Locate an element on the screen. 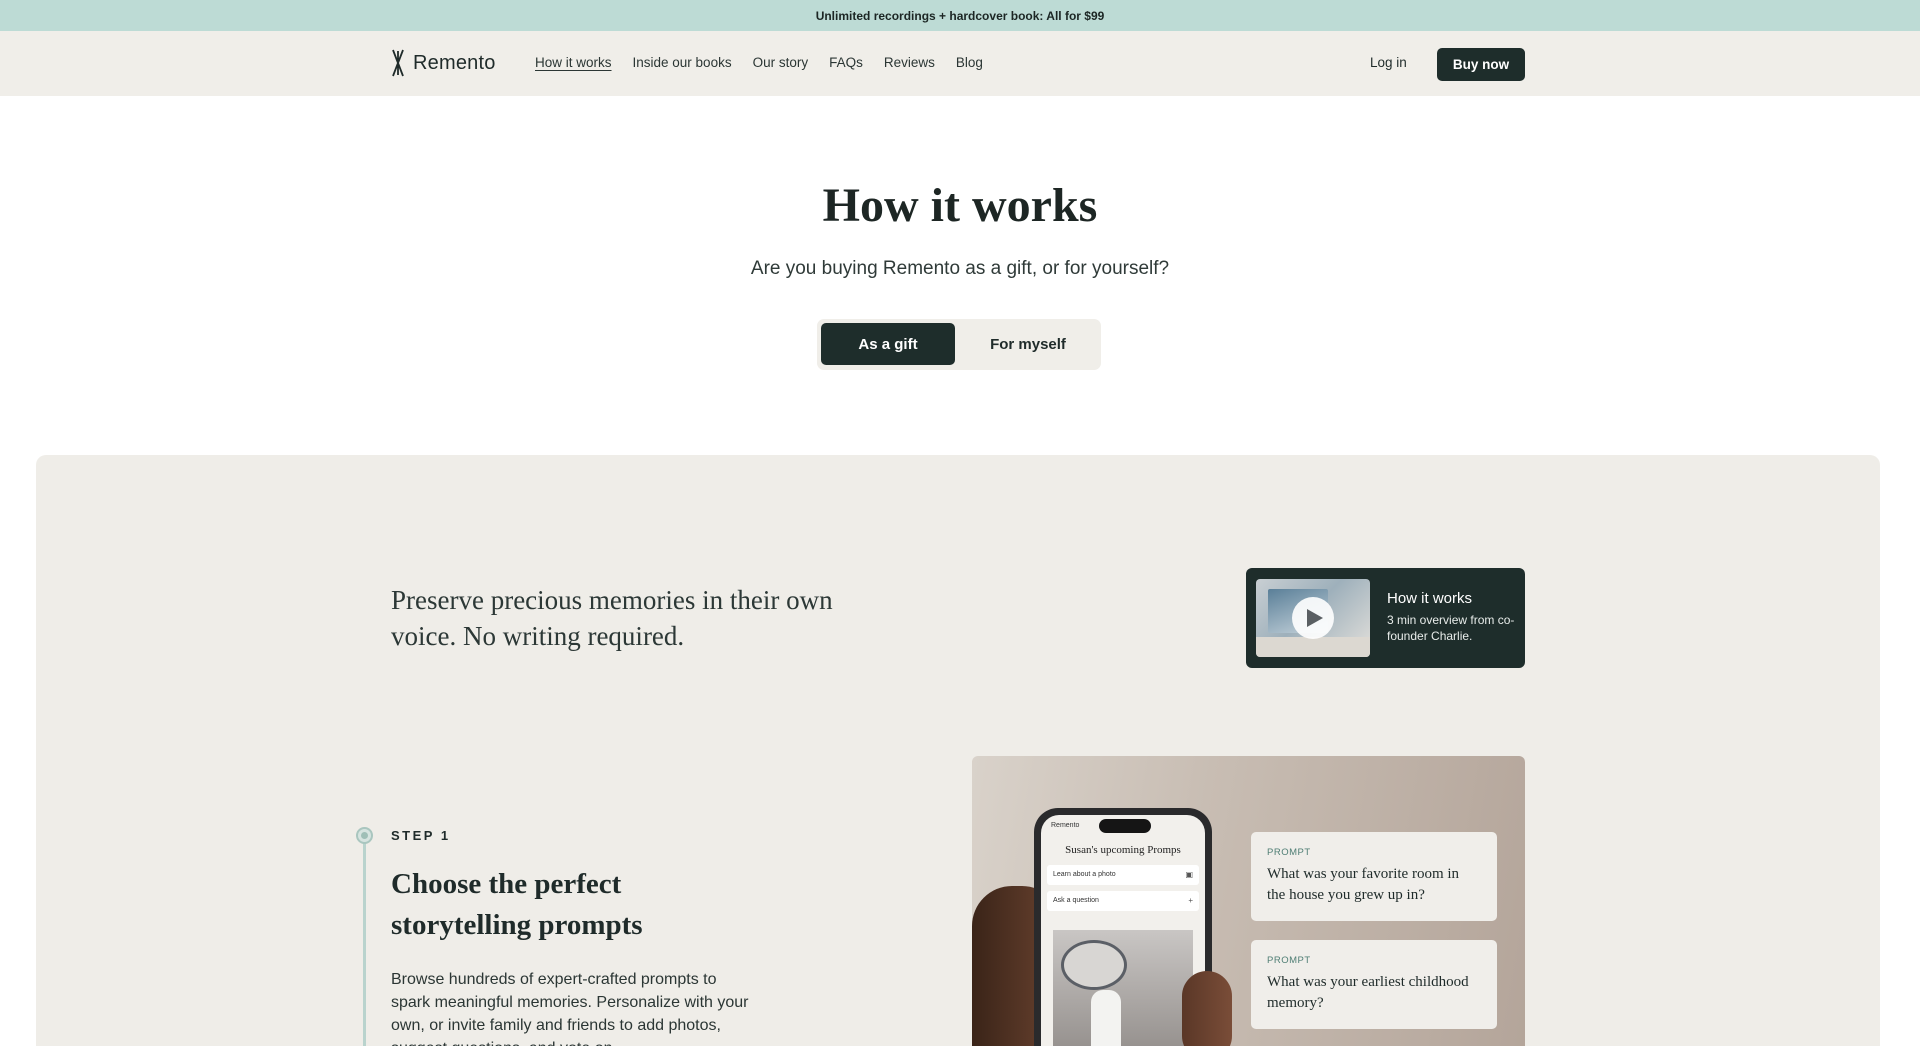 The height and width of the screenshot is (1046, 1920). image-icon: ▣ is located at coordinates (1189, 874).